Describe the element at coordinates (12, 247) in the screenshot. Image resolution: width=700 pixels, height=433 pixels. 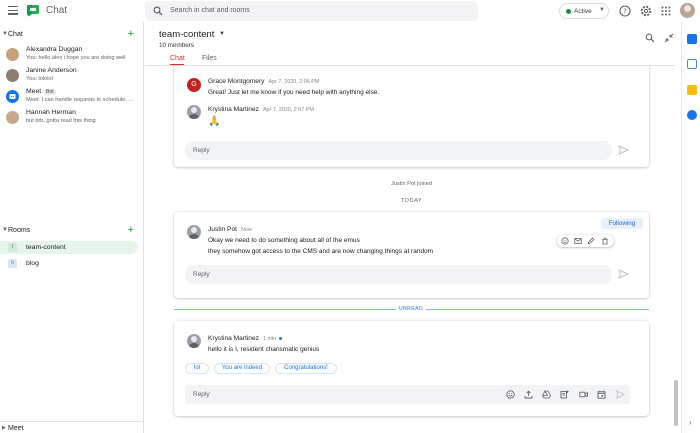
I see `room-icon: t` at that location.